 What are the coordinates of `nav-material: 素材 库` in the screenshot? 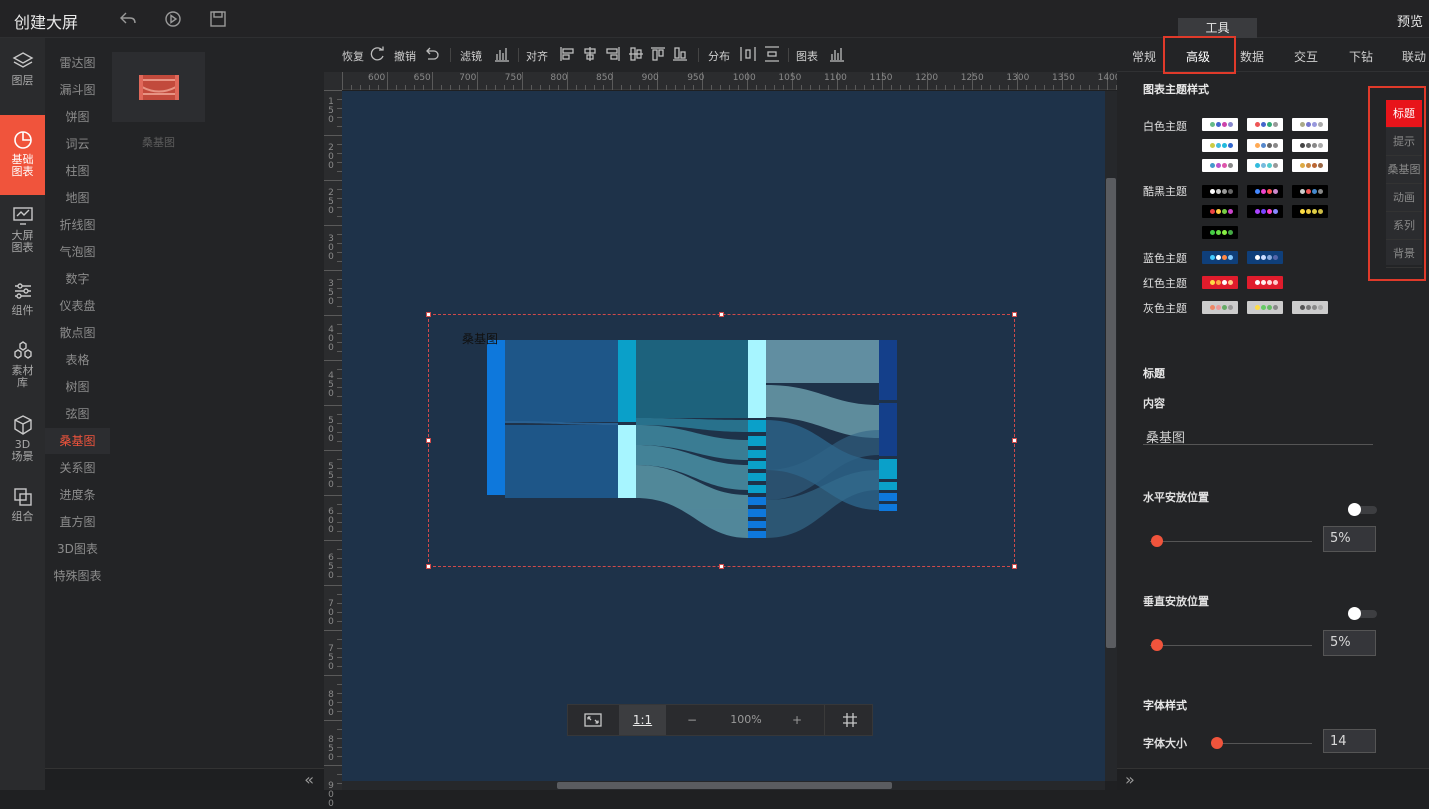 It's located at (22, 364).